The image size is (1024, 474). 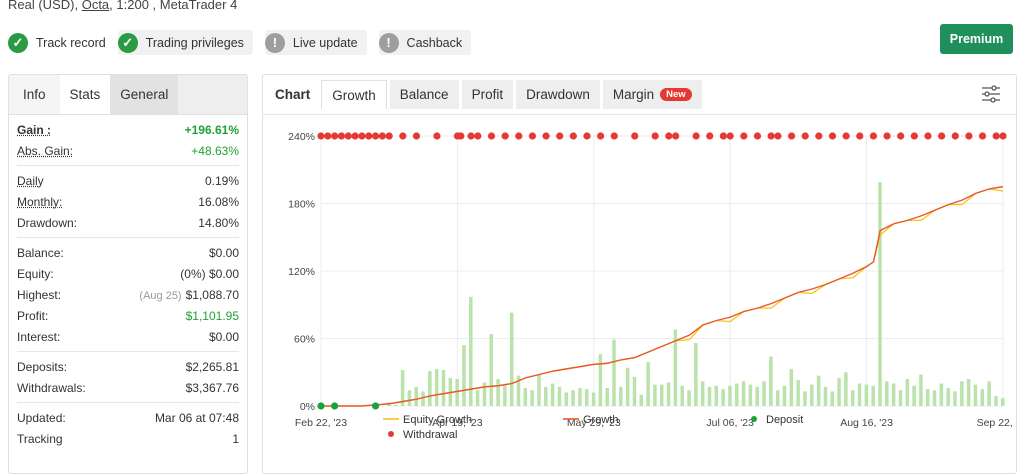 I want to click on gain-label: Gain :, so click(x=34, y=130).